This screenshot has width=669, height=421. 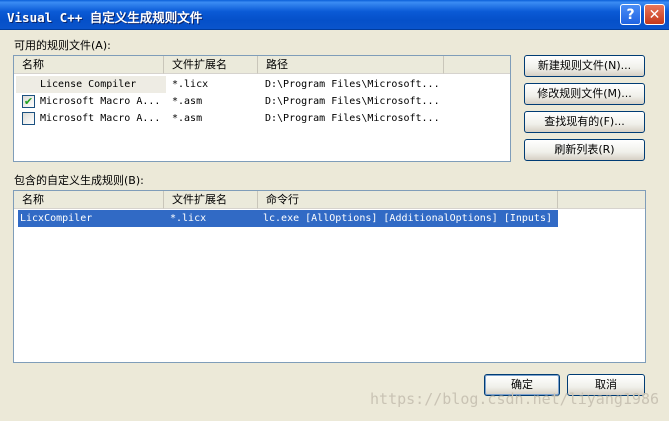 What do you see at coordinates (91, 84) in the screenshot?
I see `rule-name: License Compiler` at bounding box center [91, 84].